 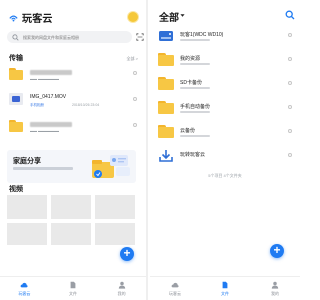 What do you see at coordinates (226, 109) in the screenshot?
I see `list-item: 手机自动备份` at bounding box center [226, 109].